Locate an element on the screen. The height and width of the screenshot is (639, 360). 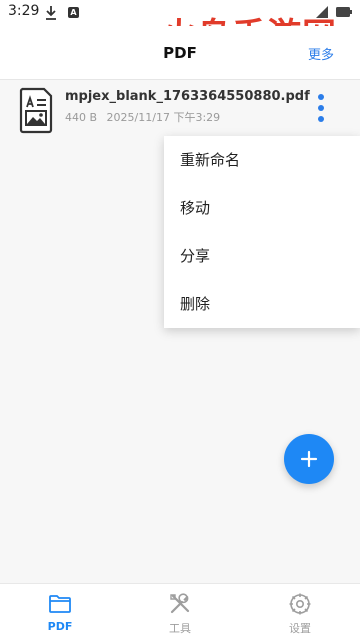
app-header: PDF 更多 is located at coordinates (180, 53).